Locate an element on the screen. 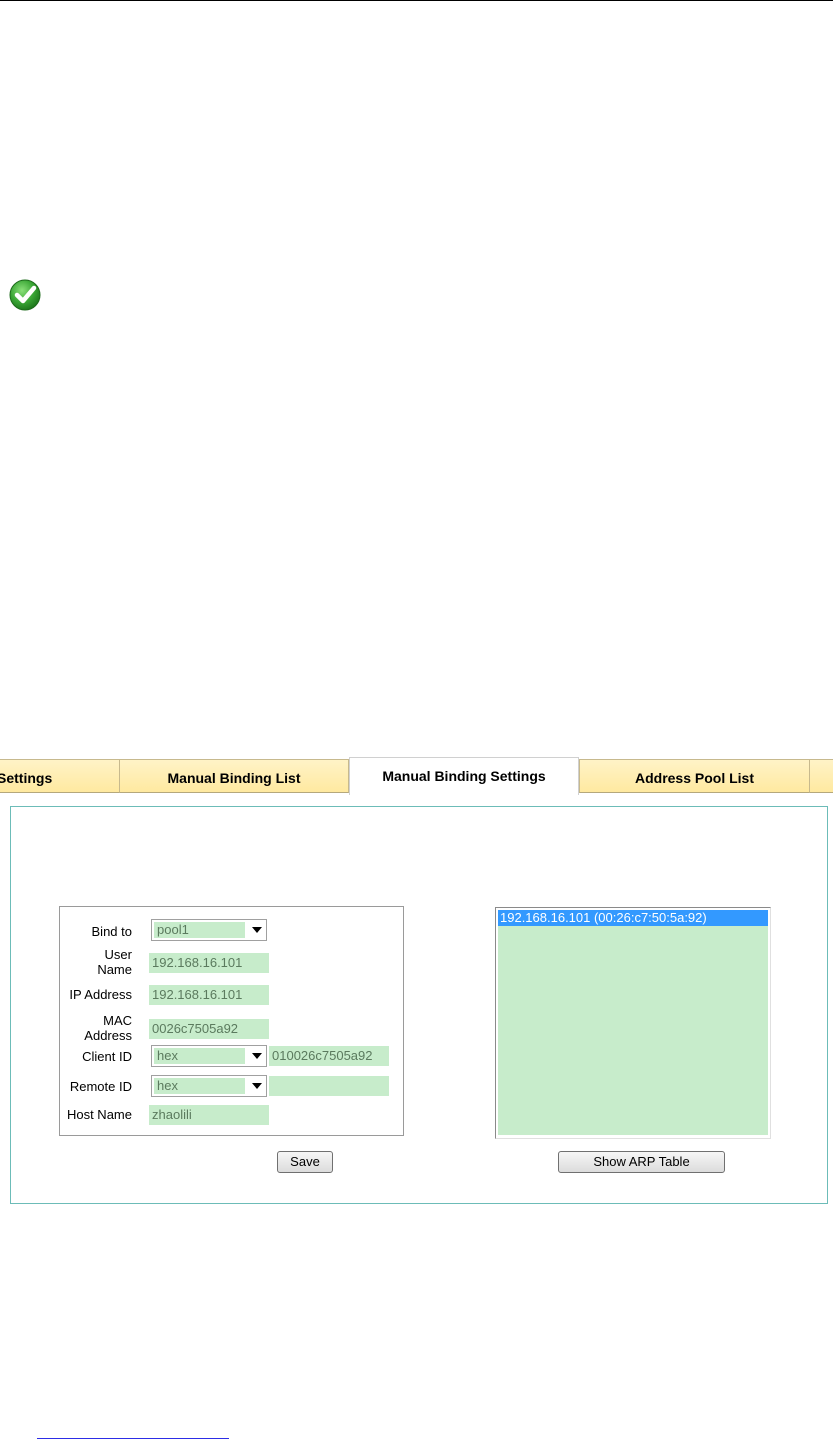 Image resolution: width=833 pixels, height=1442 pixels. tab-address-pool-list: Address Pool List is located at coordinates (694, 776).